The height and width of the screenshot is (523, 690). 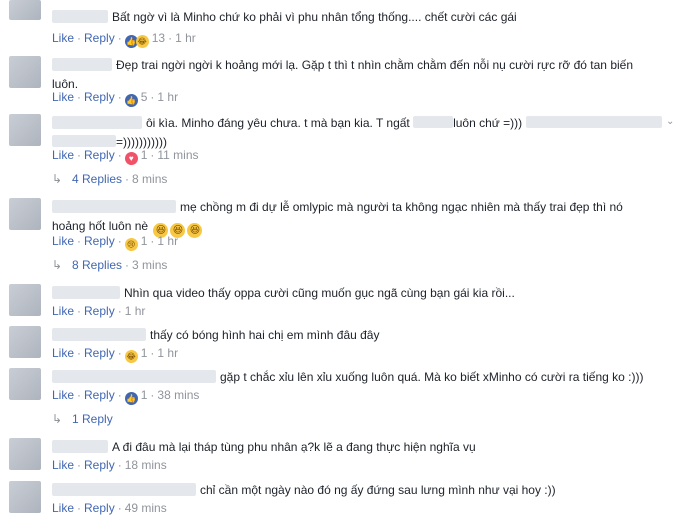 I want to click on timestamp: 38 mins, so click(x=178, y=395).